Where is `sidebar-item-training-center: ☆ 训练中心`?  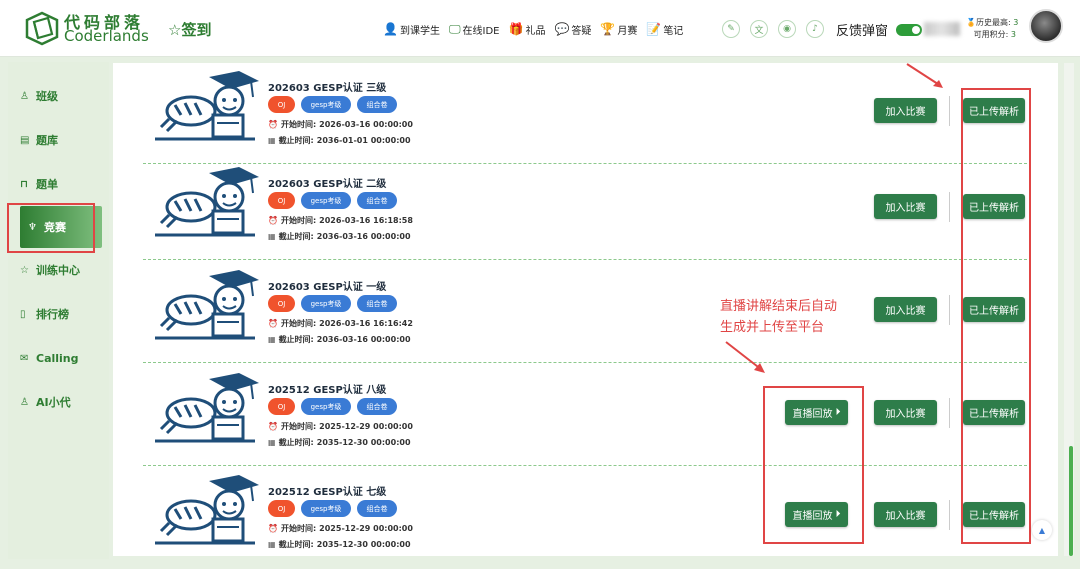 sidebar-item-training-center: ☆ 训练中心 is located at coordinates (62, 270).